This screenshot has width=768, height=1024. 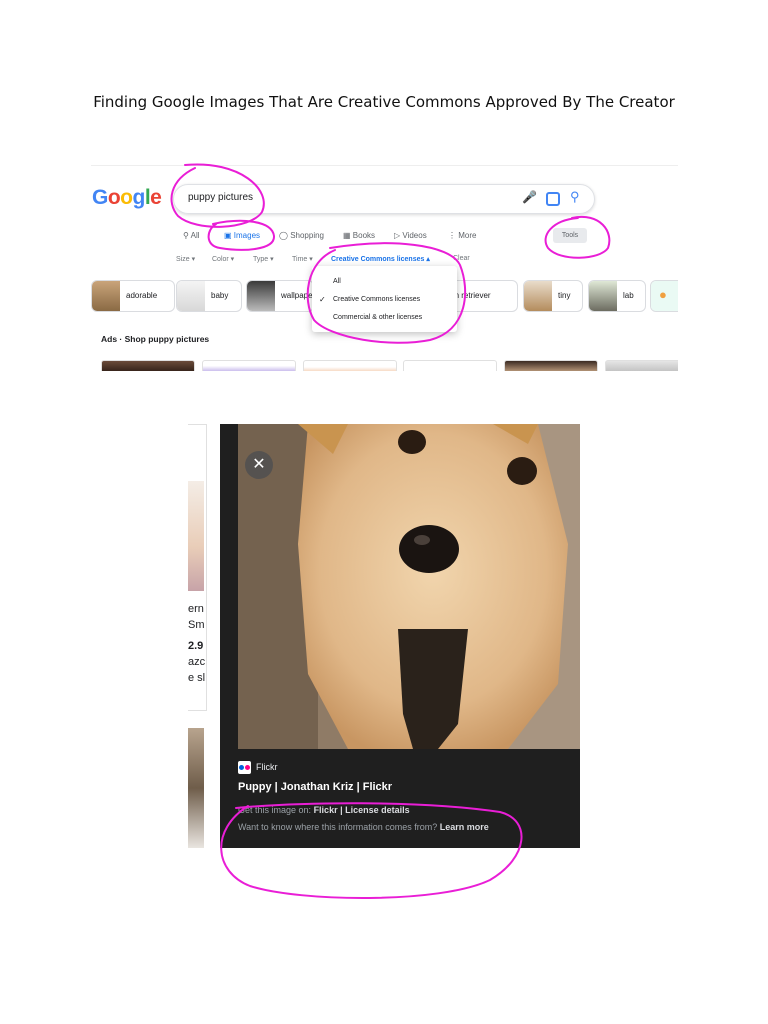 I want to click on filter-creative-commons: Creative Commons licenses ▴, so click(x=380, y=259).